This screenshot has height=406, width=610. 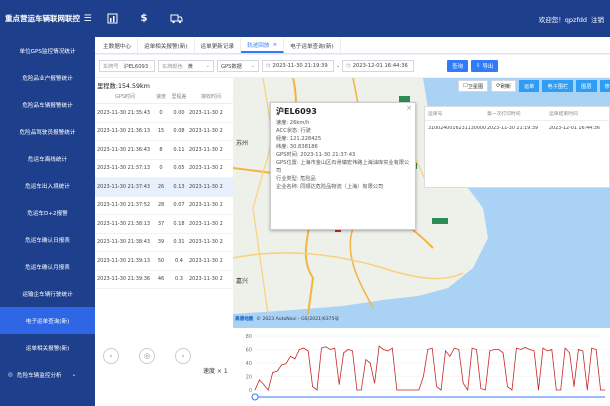 I want to click on sidebar-item-label: 危运车确认月报表, so click(x=47, y=267).